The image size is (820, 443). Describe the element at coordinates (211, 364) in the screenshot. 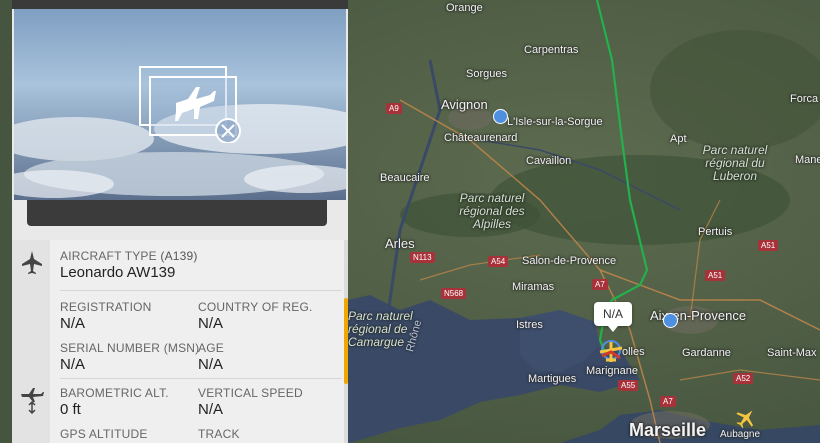

I see `age-value: N/A` at that location.